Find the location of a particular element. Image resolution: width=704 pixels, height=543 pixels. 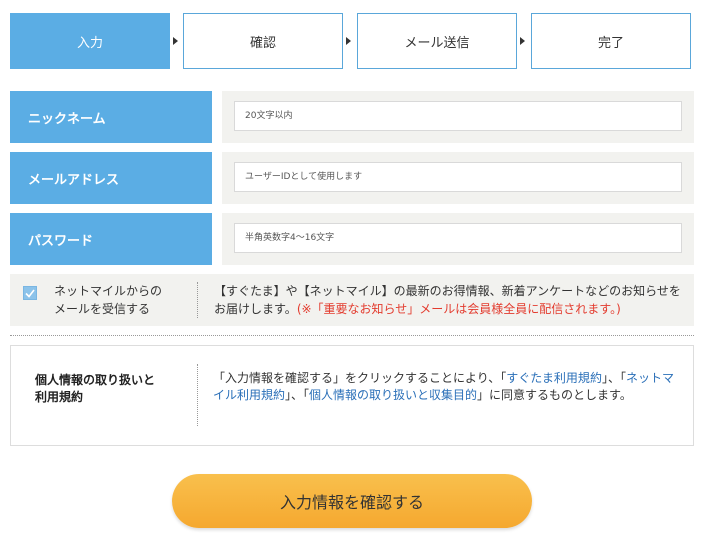

privacy-title-line2: 利用規約 is located at coordinates (59, 397).